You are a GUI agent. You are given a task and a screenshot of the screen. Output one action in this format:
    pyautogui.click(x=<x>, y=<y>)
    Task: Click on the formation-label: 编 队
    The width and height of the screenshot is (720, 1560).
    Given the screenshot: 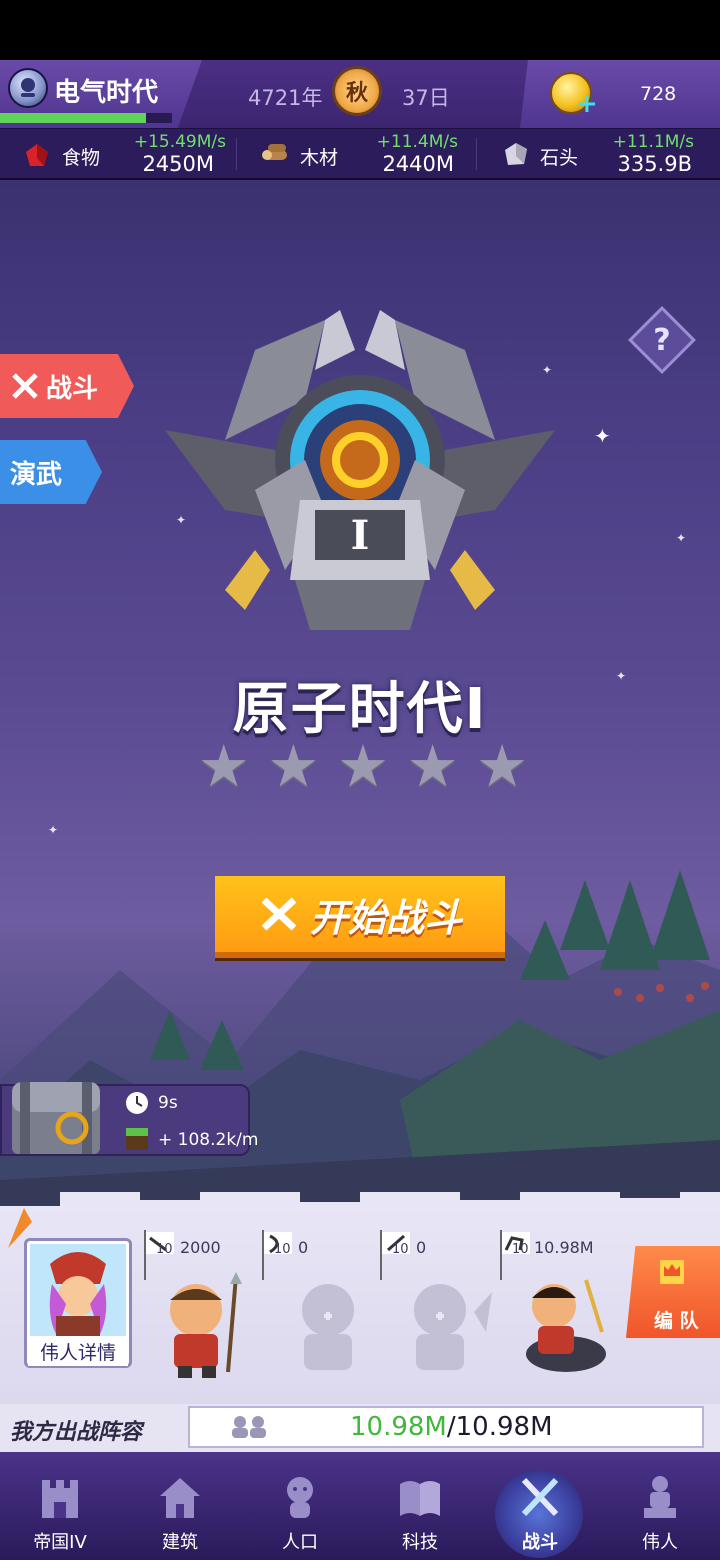 What is the action you would take?
    pyautogui.click(x=676, y=1321)
    